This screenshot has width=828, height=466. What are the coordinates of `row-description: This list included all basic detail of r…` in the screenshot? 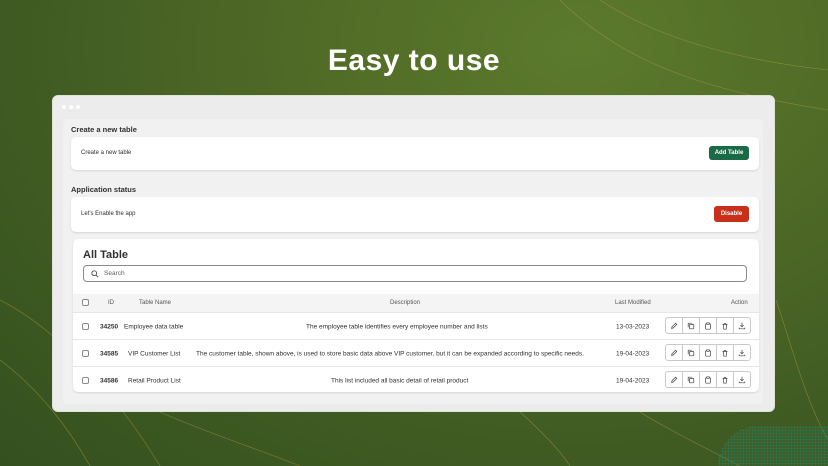 It's located at (400, 380).